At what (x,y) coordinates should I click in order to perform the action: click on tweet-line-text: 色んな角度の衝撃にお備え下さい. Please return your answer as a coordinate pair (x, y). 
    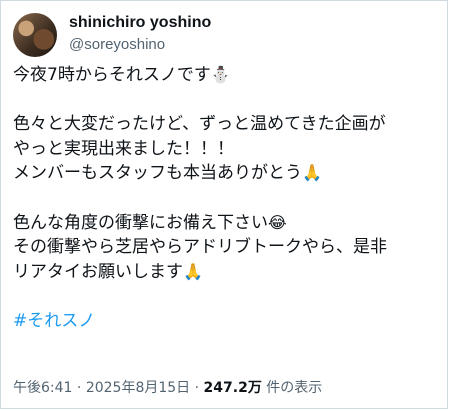
    Looking at the image, I should click on (140, 222).